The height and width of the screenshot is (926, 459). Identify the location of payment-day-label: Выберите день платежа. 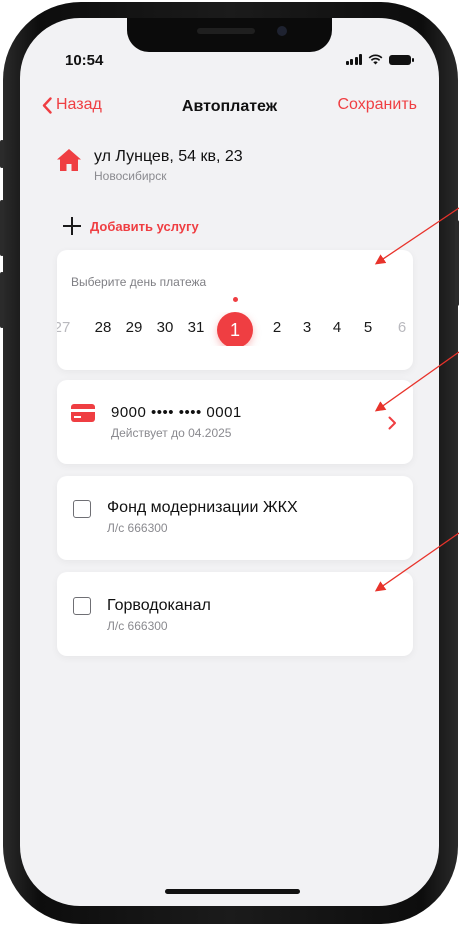
(139, 282).